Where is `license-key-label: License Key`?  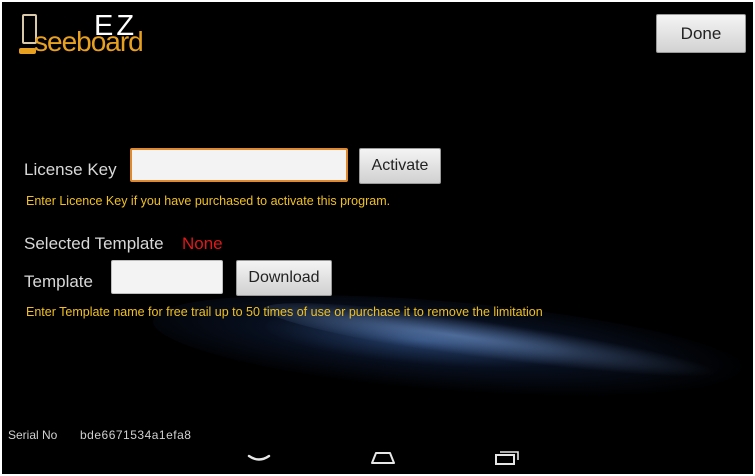 license-key-label: License Key is located at coordinates (70, 169).